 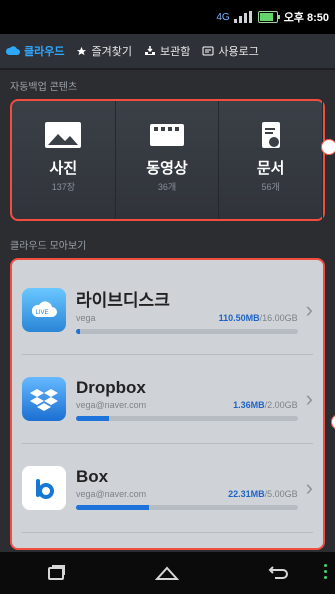 What do you see at coordinates (41, 313) in the screenshot?
I see `svg-text: LIVE` at bounding box center [41, 313].